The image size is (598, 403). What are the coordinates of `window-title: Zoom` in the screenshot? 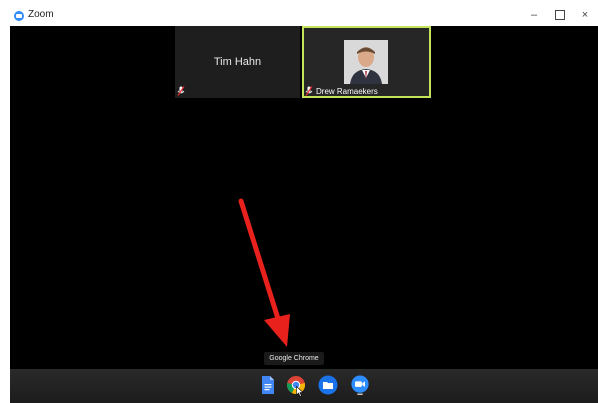 It's located at (41, 14).